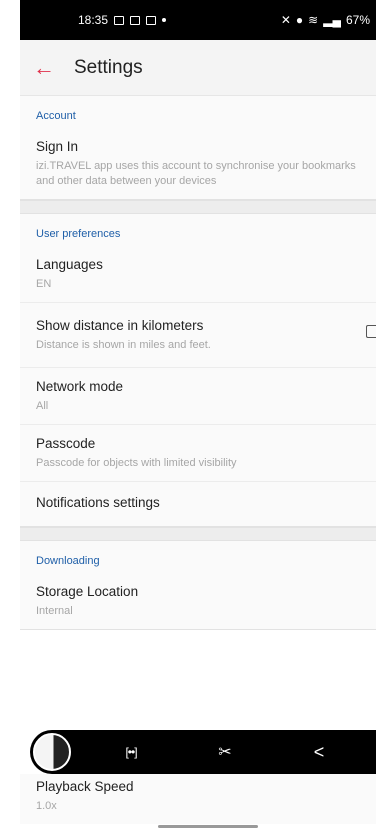  I want to click on more-notifications-icon, so click(164, 20).